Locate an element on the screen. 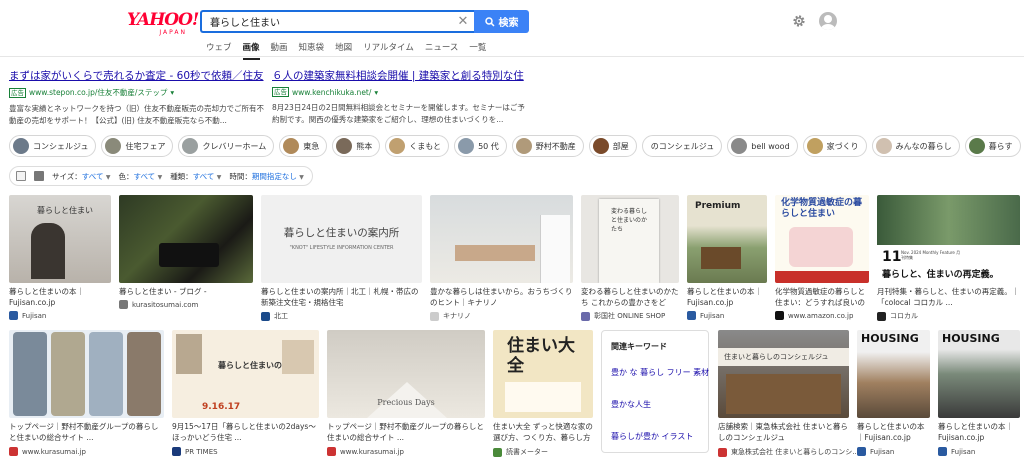 Image resolution: width=1024 pixels, height=465 pixels. search-input: 暮らしと住まい ✕ is located at coordinates (337, 21).